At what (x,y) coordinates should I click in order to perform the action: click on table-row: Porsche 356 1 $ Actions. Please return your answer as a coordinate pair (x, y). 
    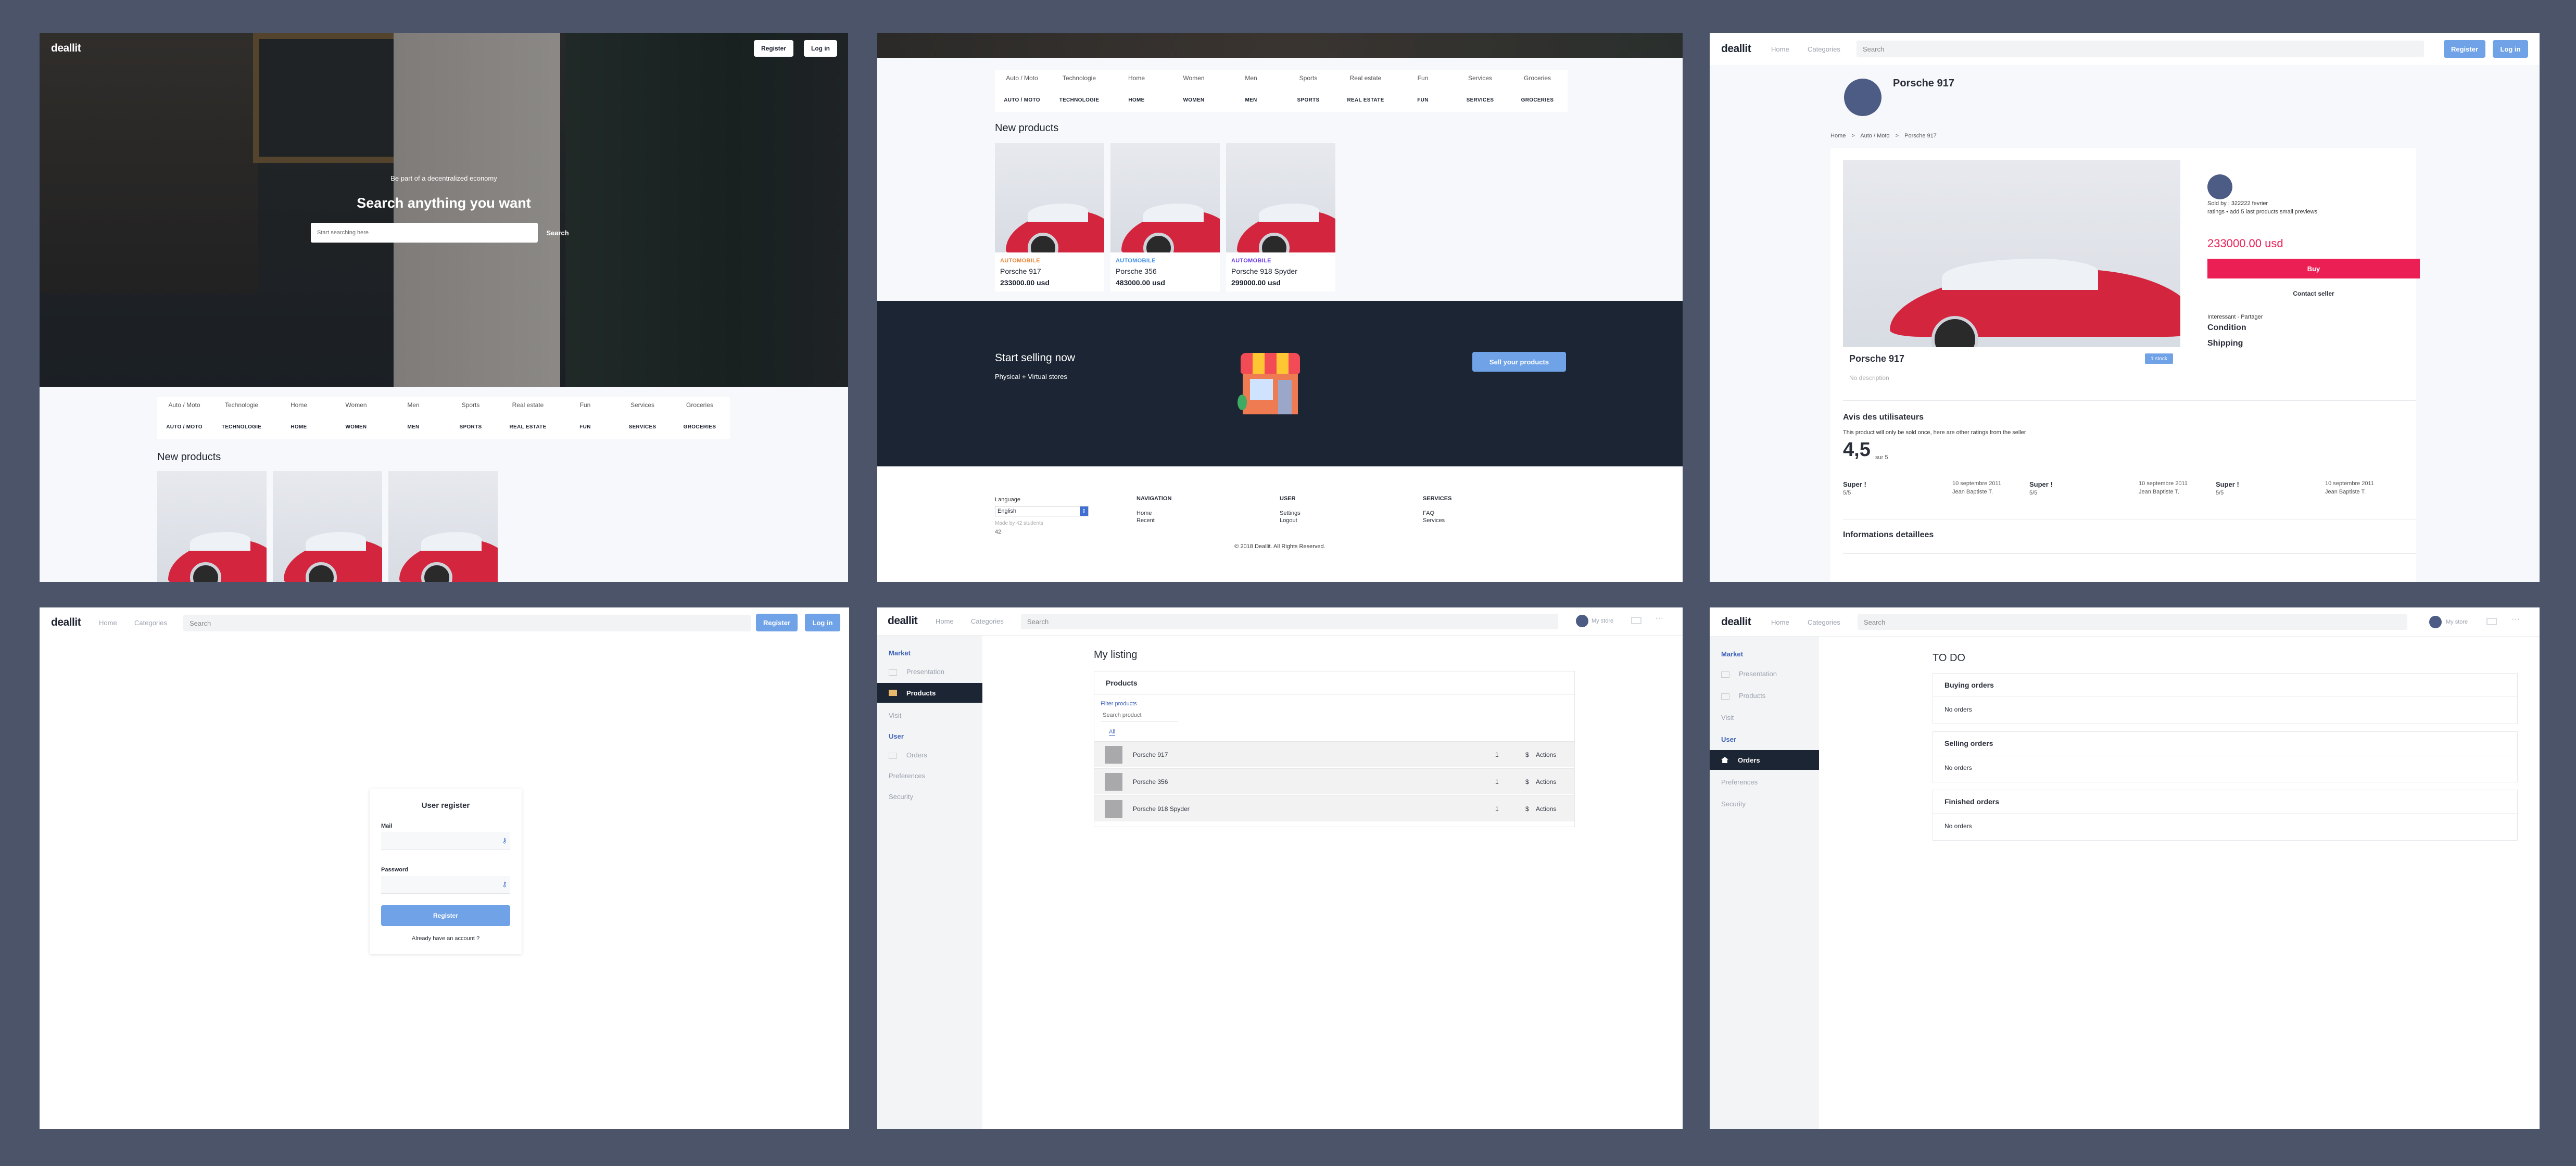
    Looking at the image, I should click on (1334, 781).